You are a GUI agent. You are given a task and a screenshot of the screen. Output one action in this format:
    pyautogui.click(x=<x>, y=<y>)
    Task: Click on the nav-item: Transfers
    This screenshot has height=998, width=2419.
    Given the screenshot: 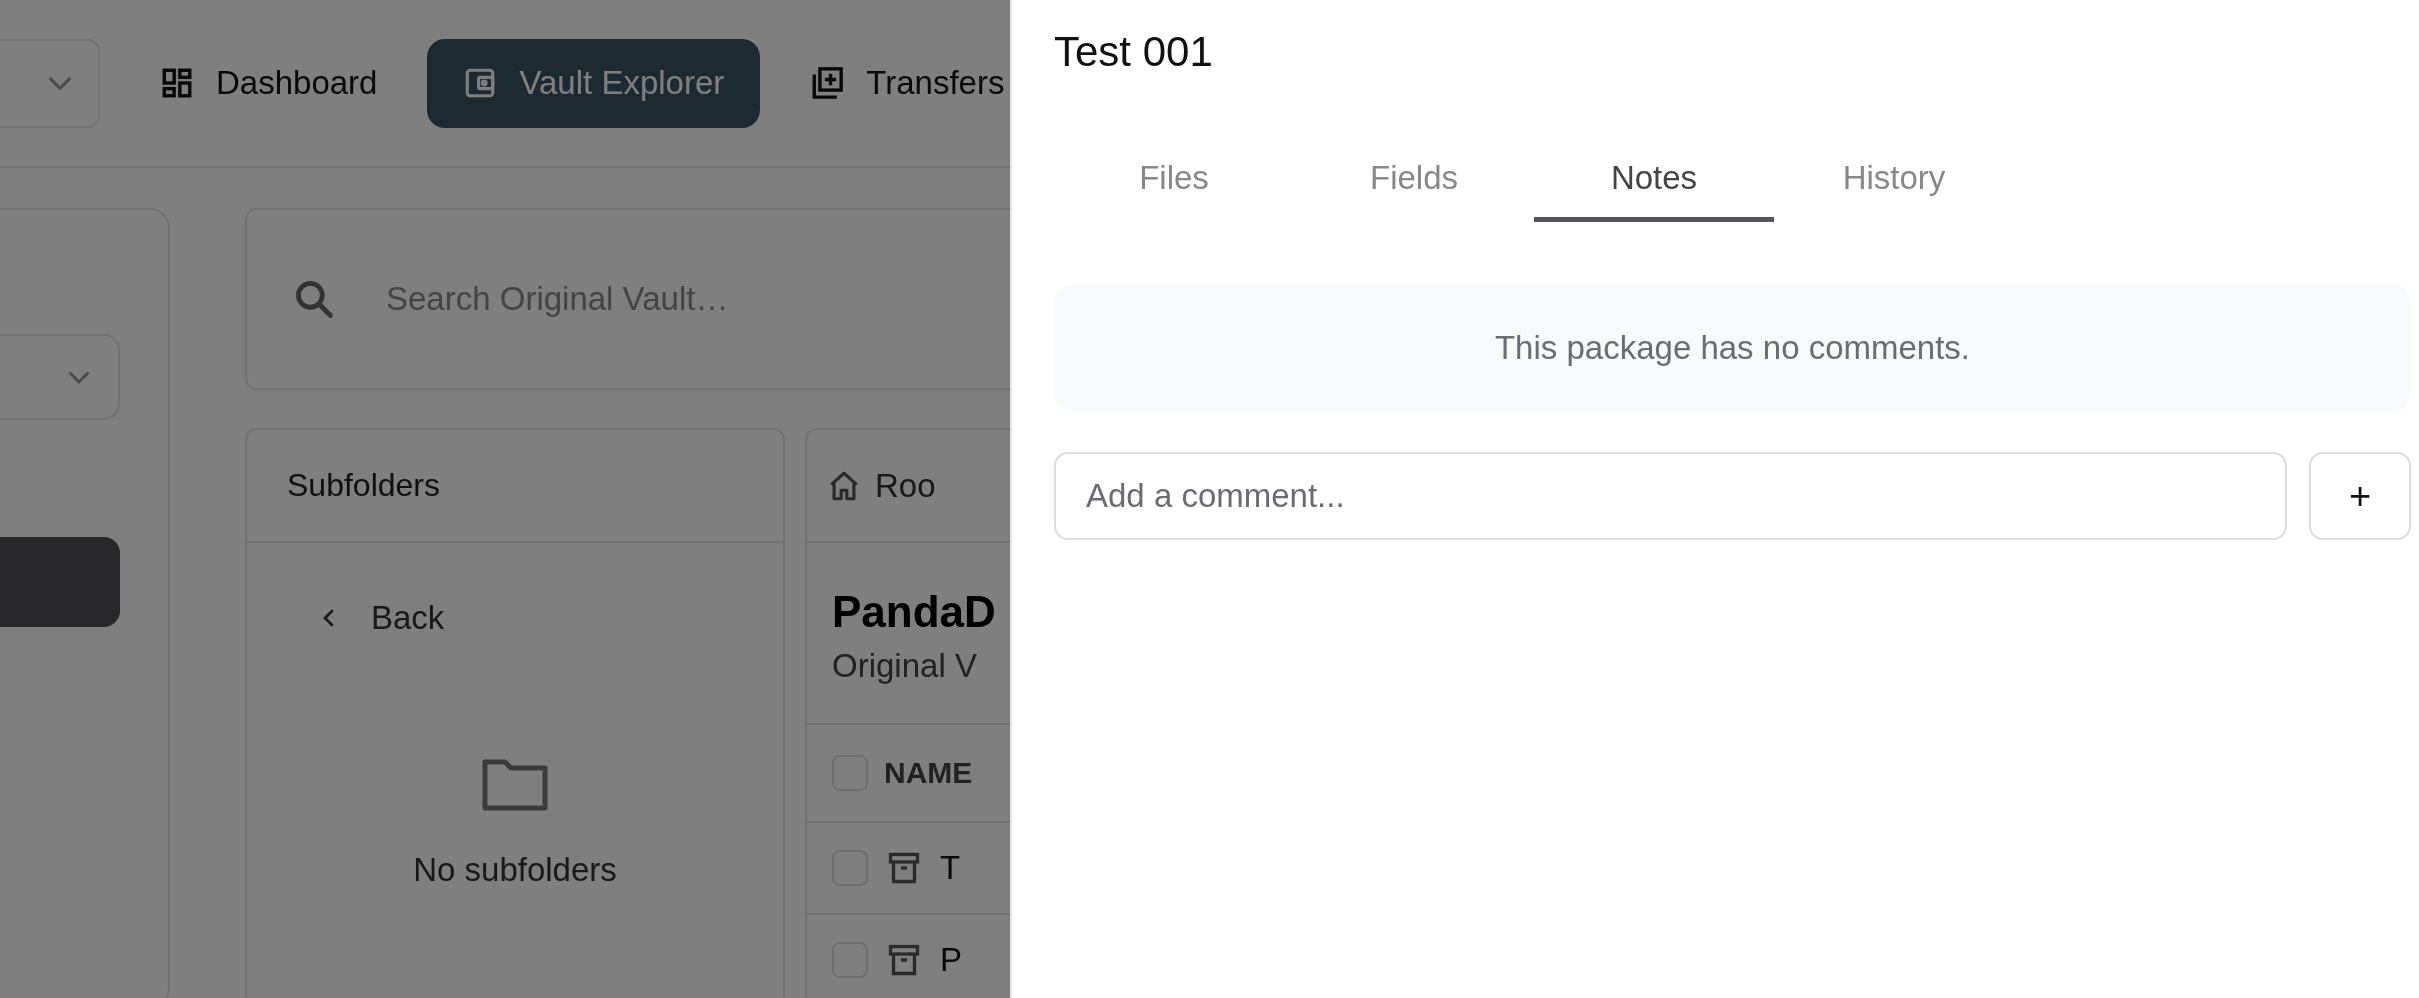 What is the action you would take?
    pyautogui.click(x=895, y=83)
    